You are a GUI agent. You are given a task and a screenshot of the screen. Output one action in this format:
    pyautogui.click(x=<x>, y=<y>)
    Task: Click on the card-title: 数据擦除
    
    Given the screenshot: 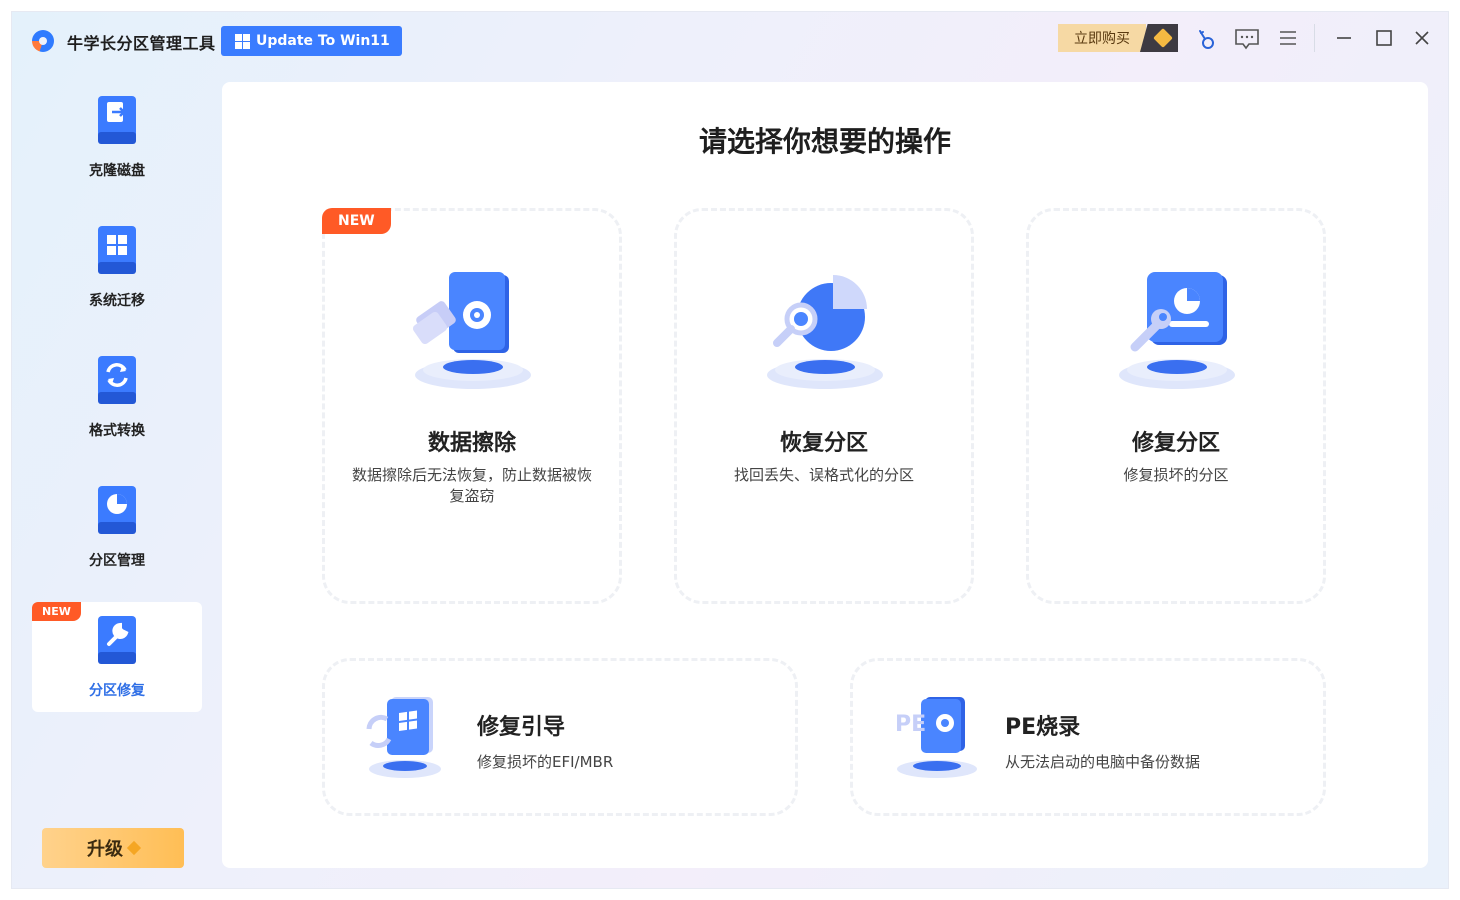 What is the action you would take?
    pyautogui.click(x=471, y=443)
    